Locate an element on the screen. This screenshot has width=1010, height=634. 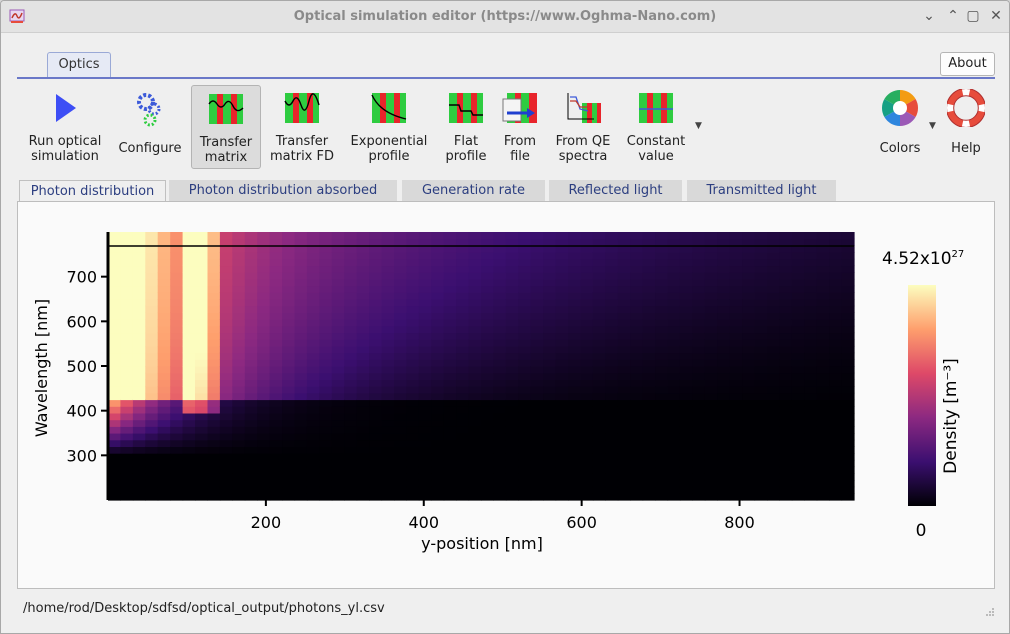
close-icon: ✕ is located at coordinates (996, 16).